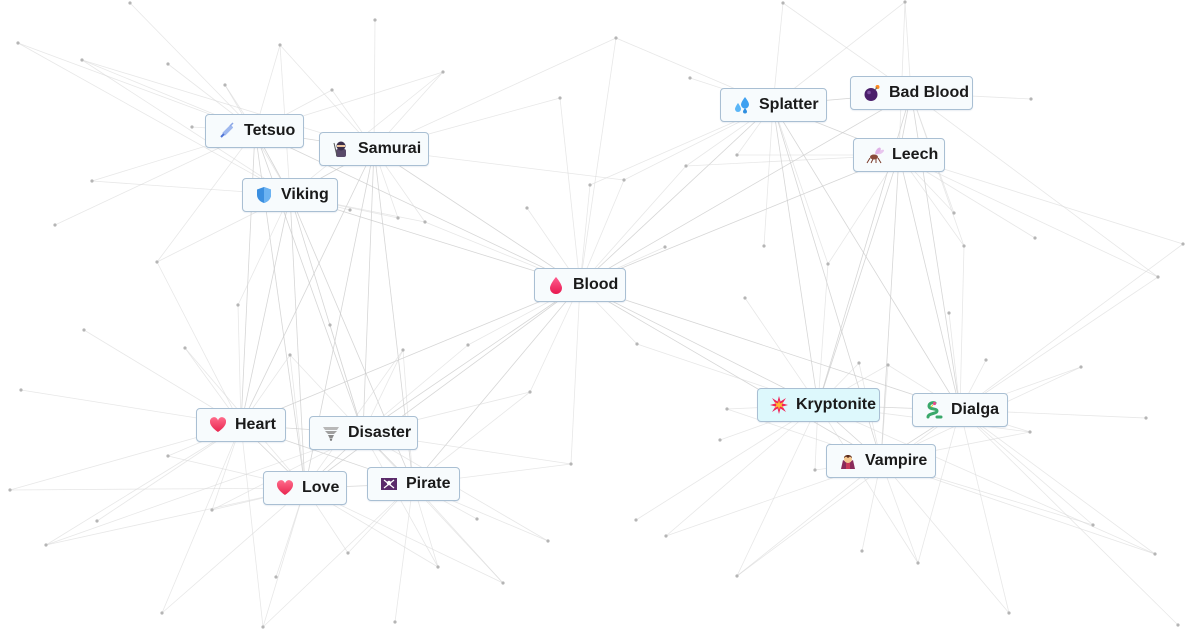 The height and width of the screenshot is (629, 1198). I want to click on pirate-flag-icon, so click(389, 484).